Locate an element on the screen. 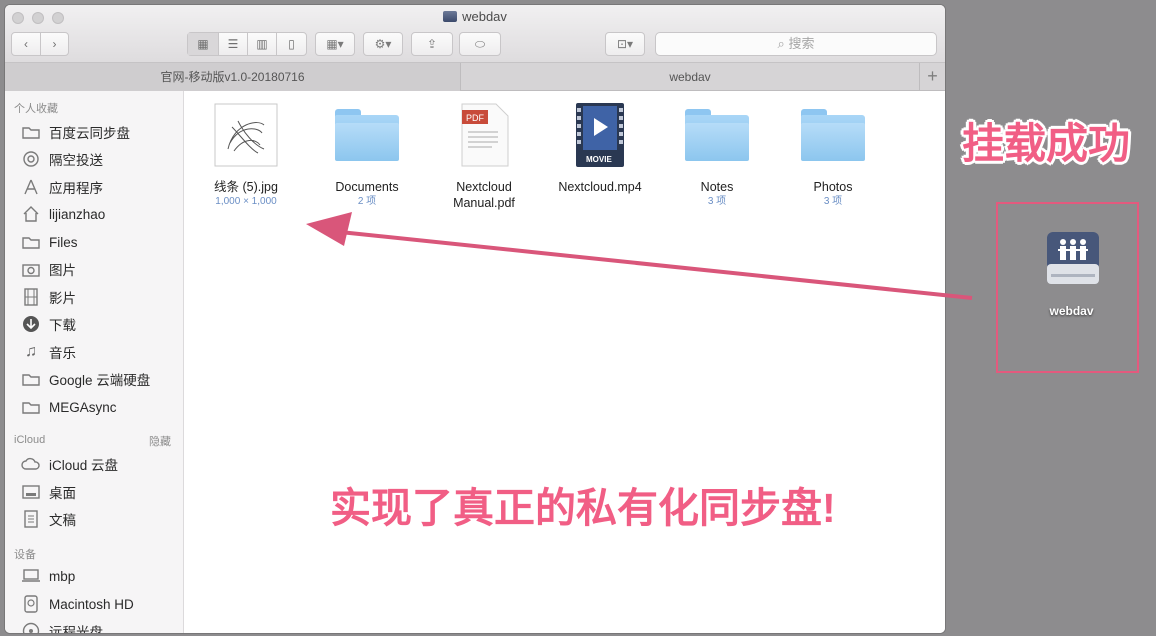 This screenshot has width=1156, height=636. annotation-mount-success: 挂载成功 is located at coordinates (1046, 143).